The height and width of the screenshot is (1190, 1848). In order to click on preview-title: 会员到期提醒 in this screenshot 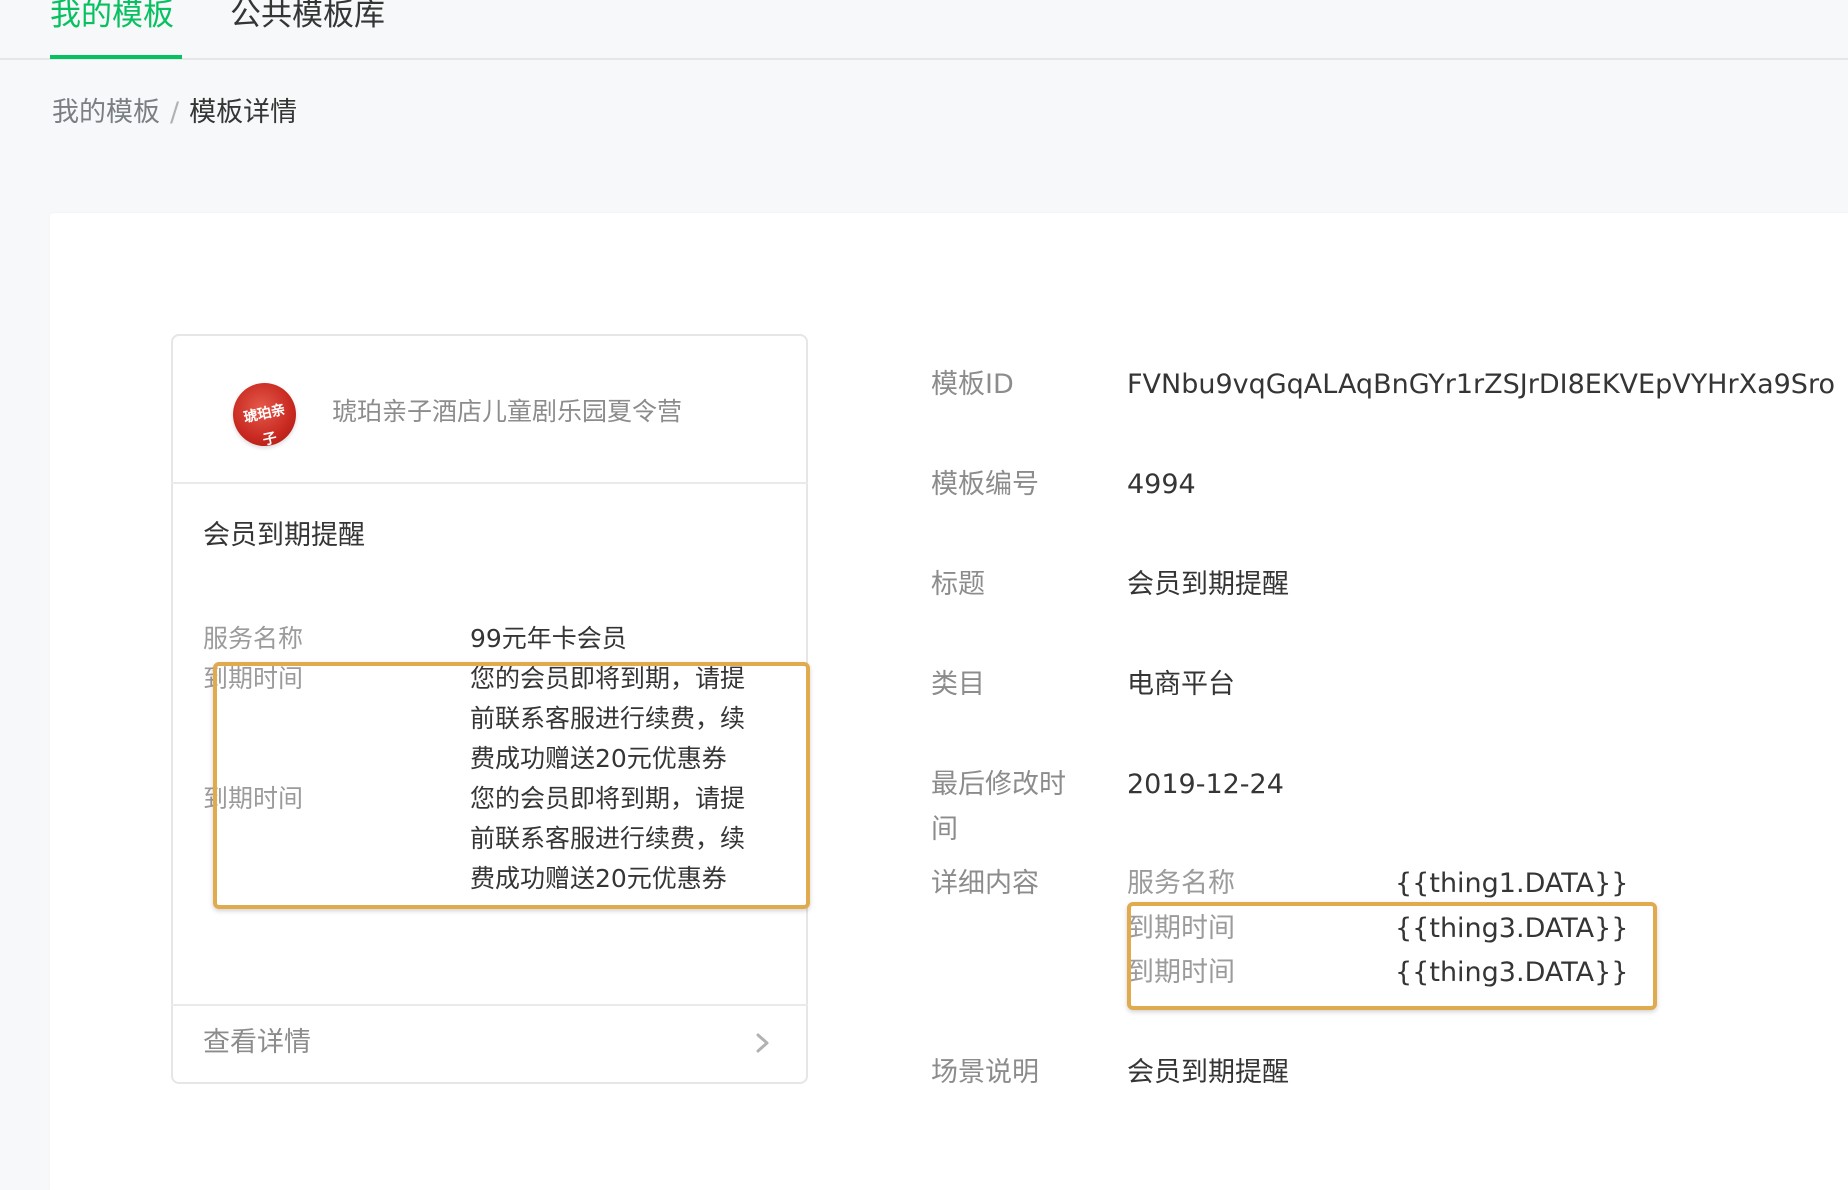, I will do `click(284, 535)`.